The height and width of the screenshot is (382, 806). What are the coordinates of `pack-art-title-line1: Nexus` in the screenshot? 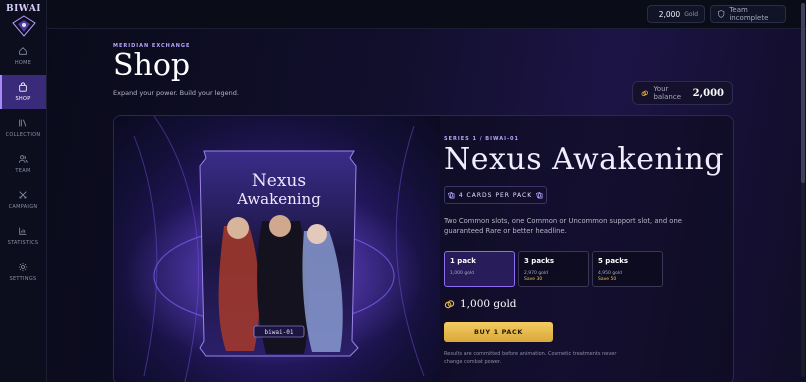 It's located at (279, 181).